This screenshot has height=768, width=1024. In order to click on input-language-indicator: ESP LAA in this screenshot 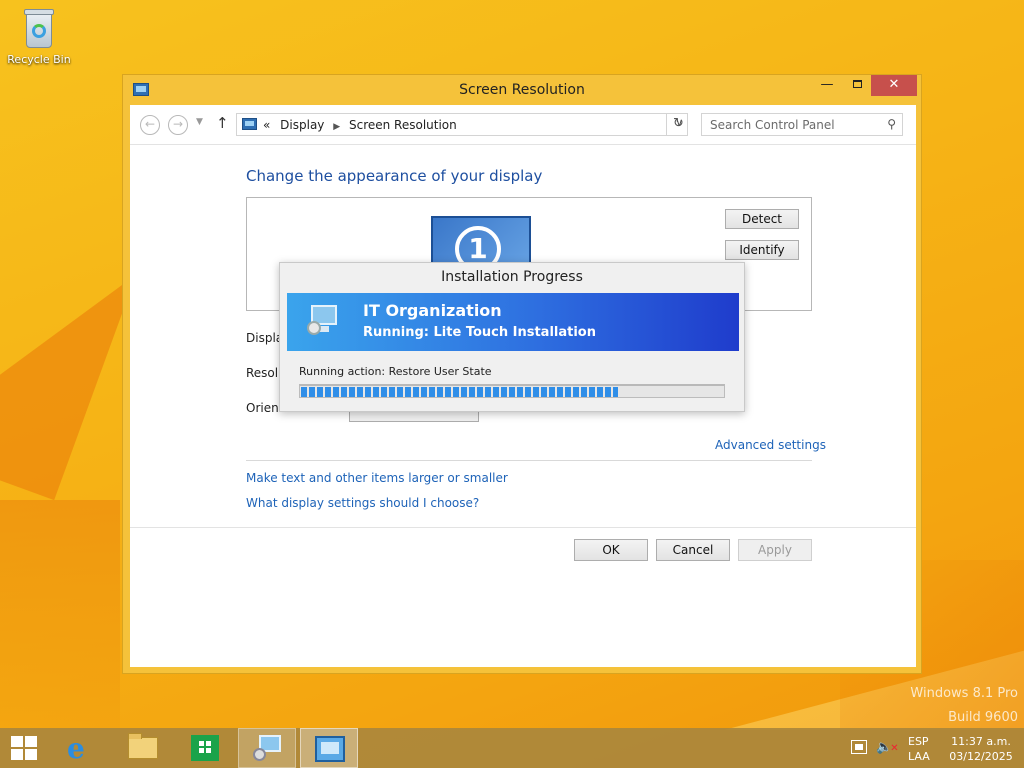, I will do `click(919, 751)`.